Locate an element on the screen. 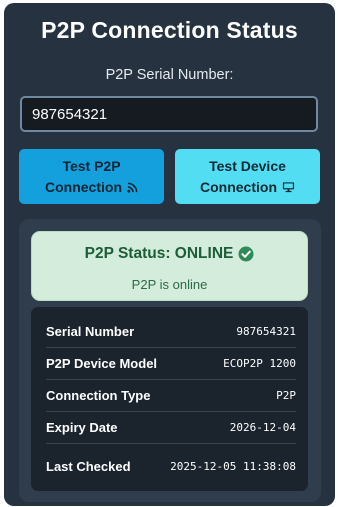  detail-label: P2P Device Model is located at coordinates (102, 363).